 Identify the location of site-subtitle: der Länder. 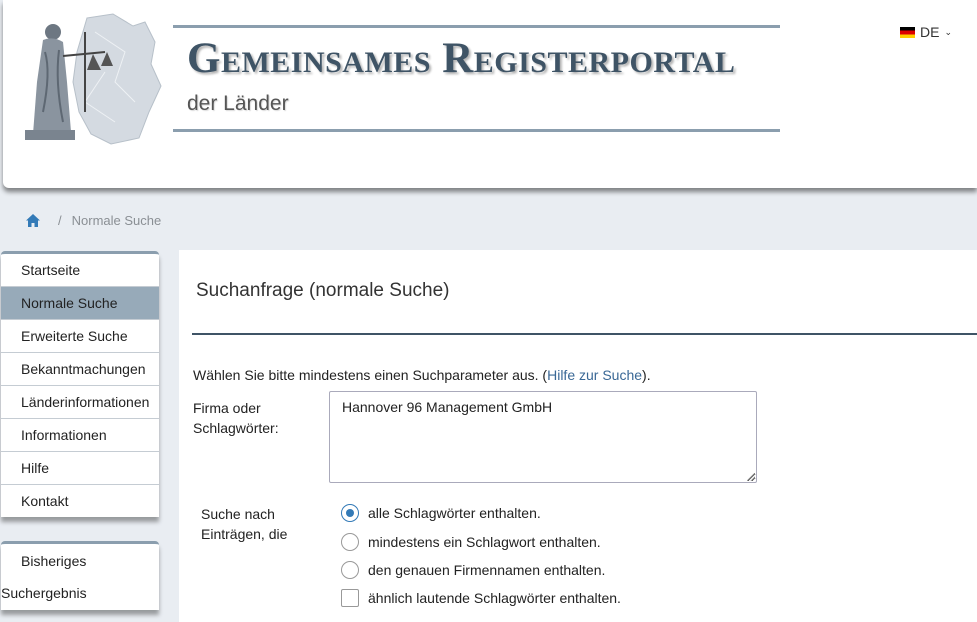
(238, 103).